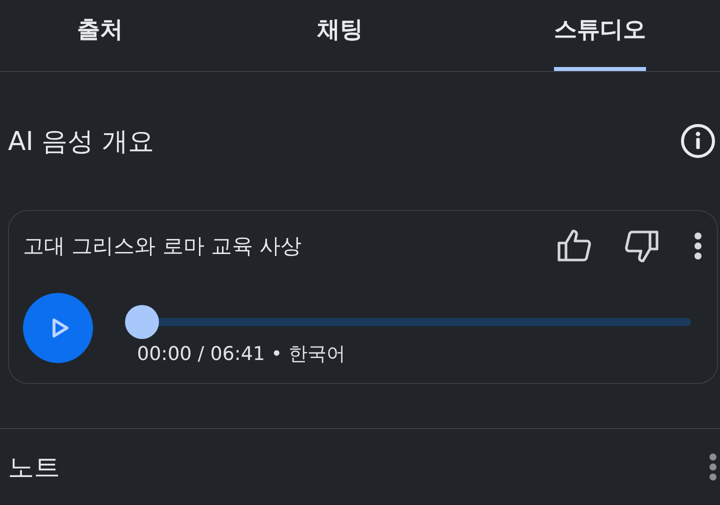 The height and width of the screenshot is (505, 720). Describe the element at coordinates (34, 468) in the screenshot. I see `section-title: 노트` at that location.